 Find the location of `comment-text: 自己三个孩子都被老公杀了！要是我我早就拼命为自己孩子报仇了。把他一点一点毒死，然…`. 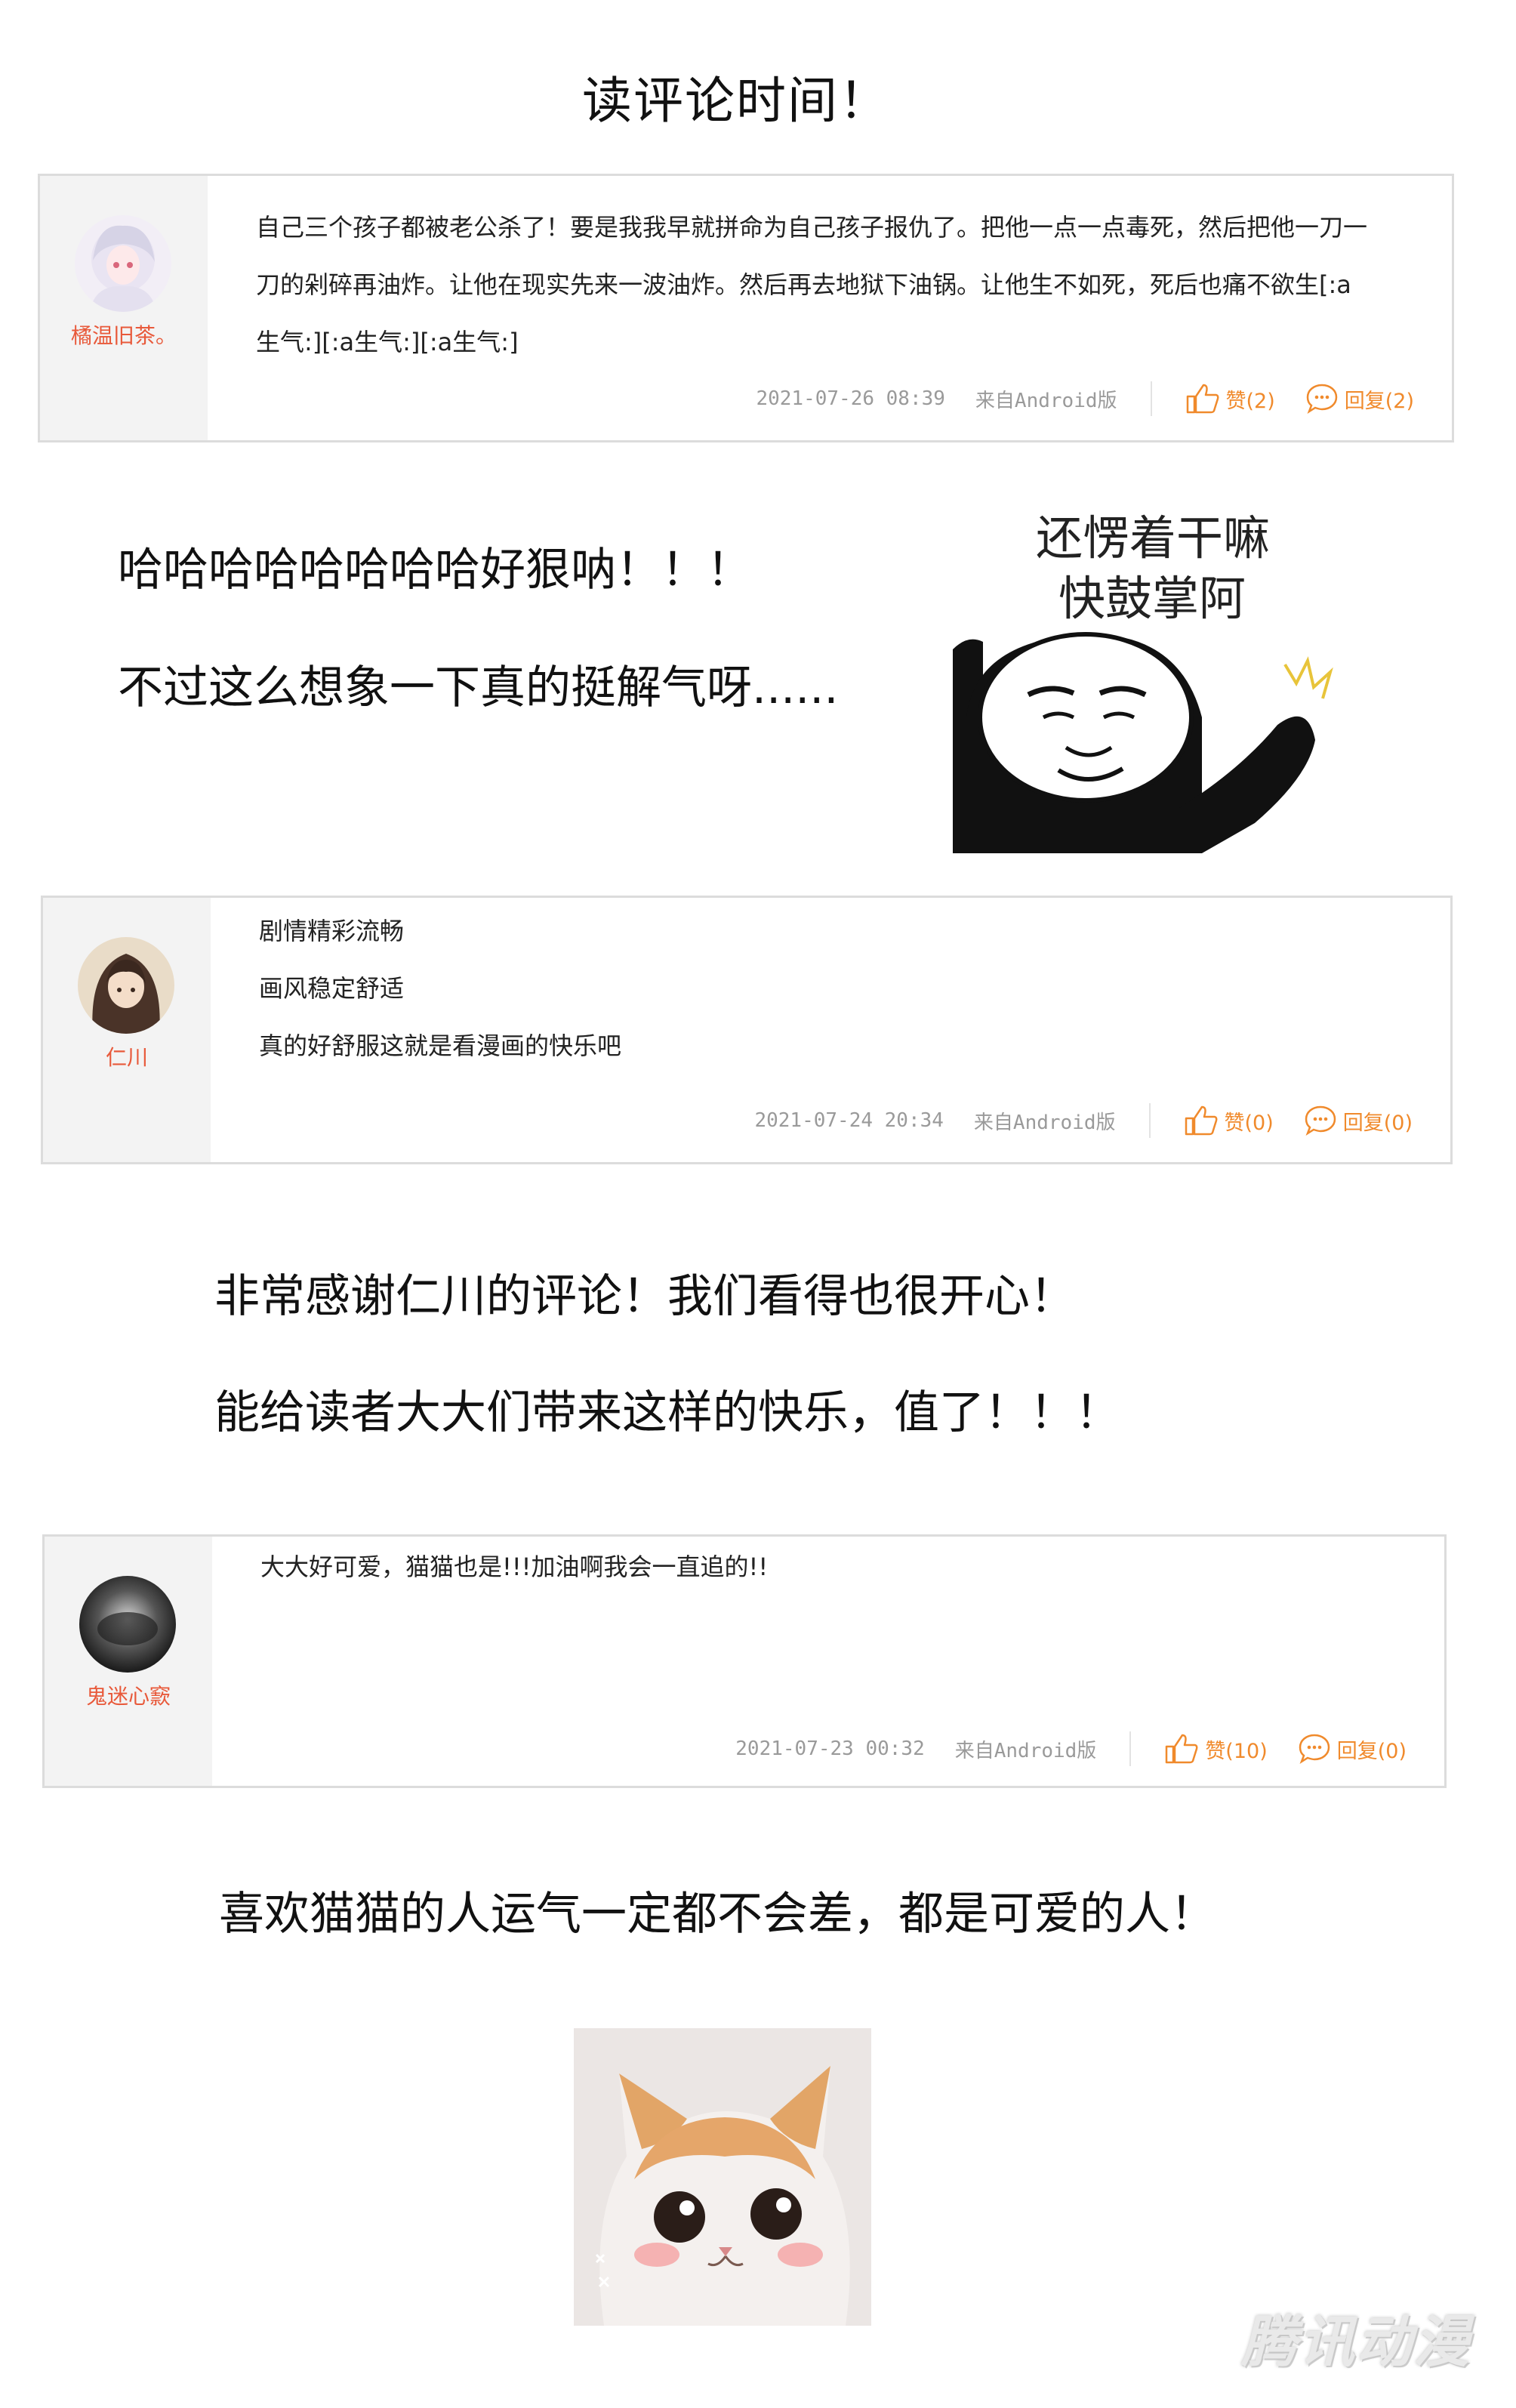

comment-text: 自己三个孩子都被老公杀了！要是我我早就拼命为自己孩子报仇了。把他一点一点毒死，然… is located at coordinates (831, 285).